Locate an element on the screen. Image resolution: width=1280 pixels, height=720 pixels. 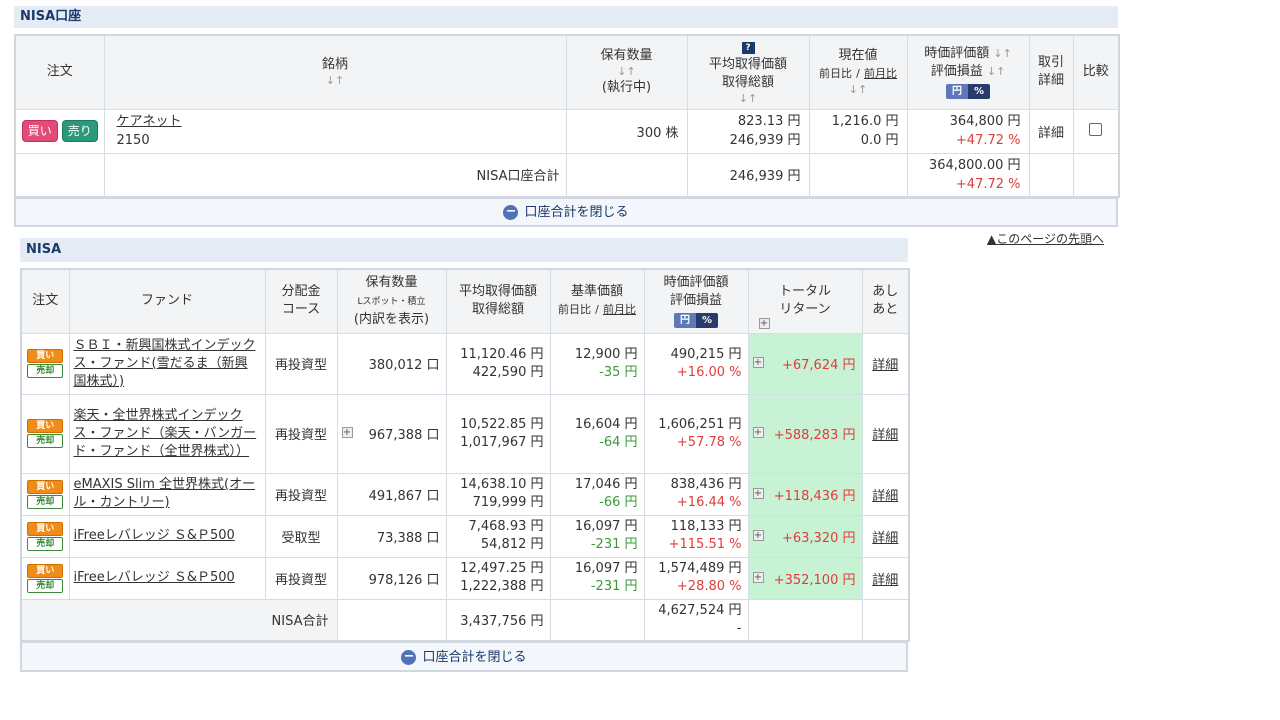
header-avg-cost-label: 平均取得価額 is located at coordinates (747, 65).